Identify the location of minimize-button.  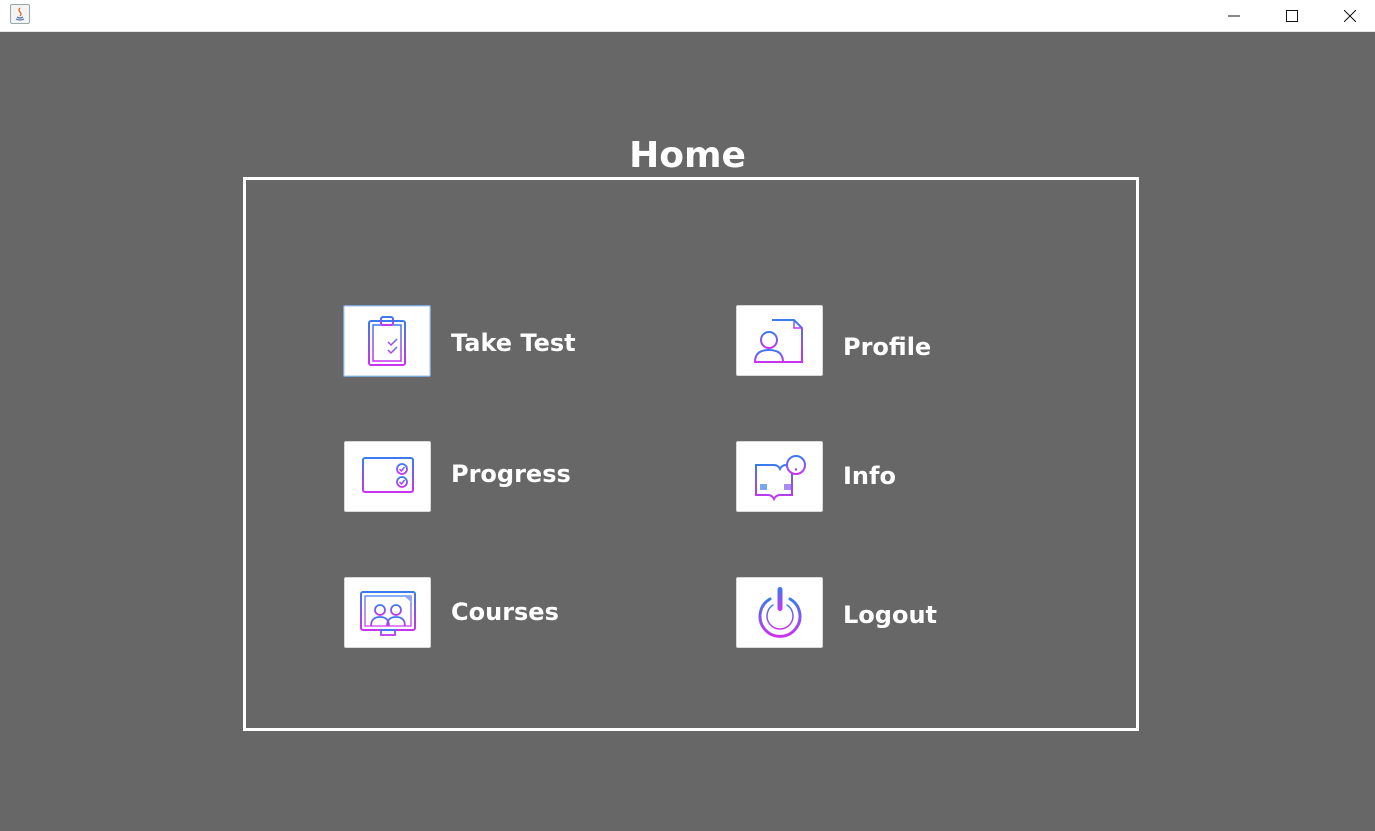
(1234, 15).